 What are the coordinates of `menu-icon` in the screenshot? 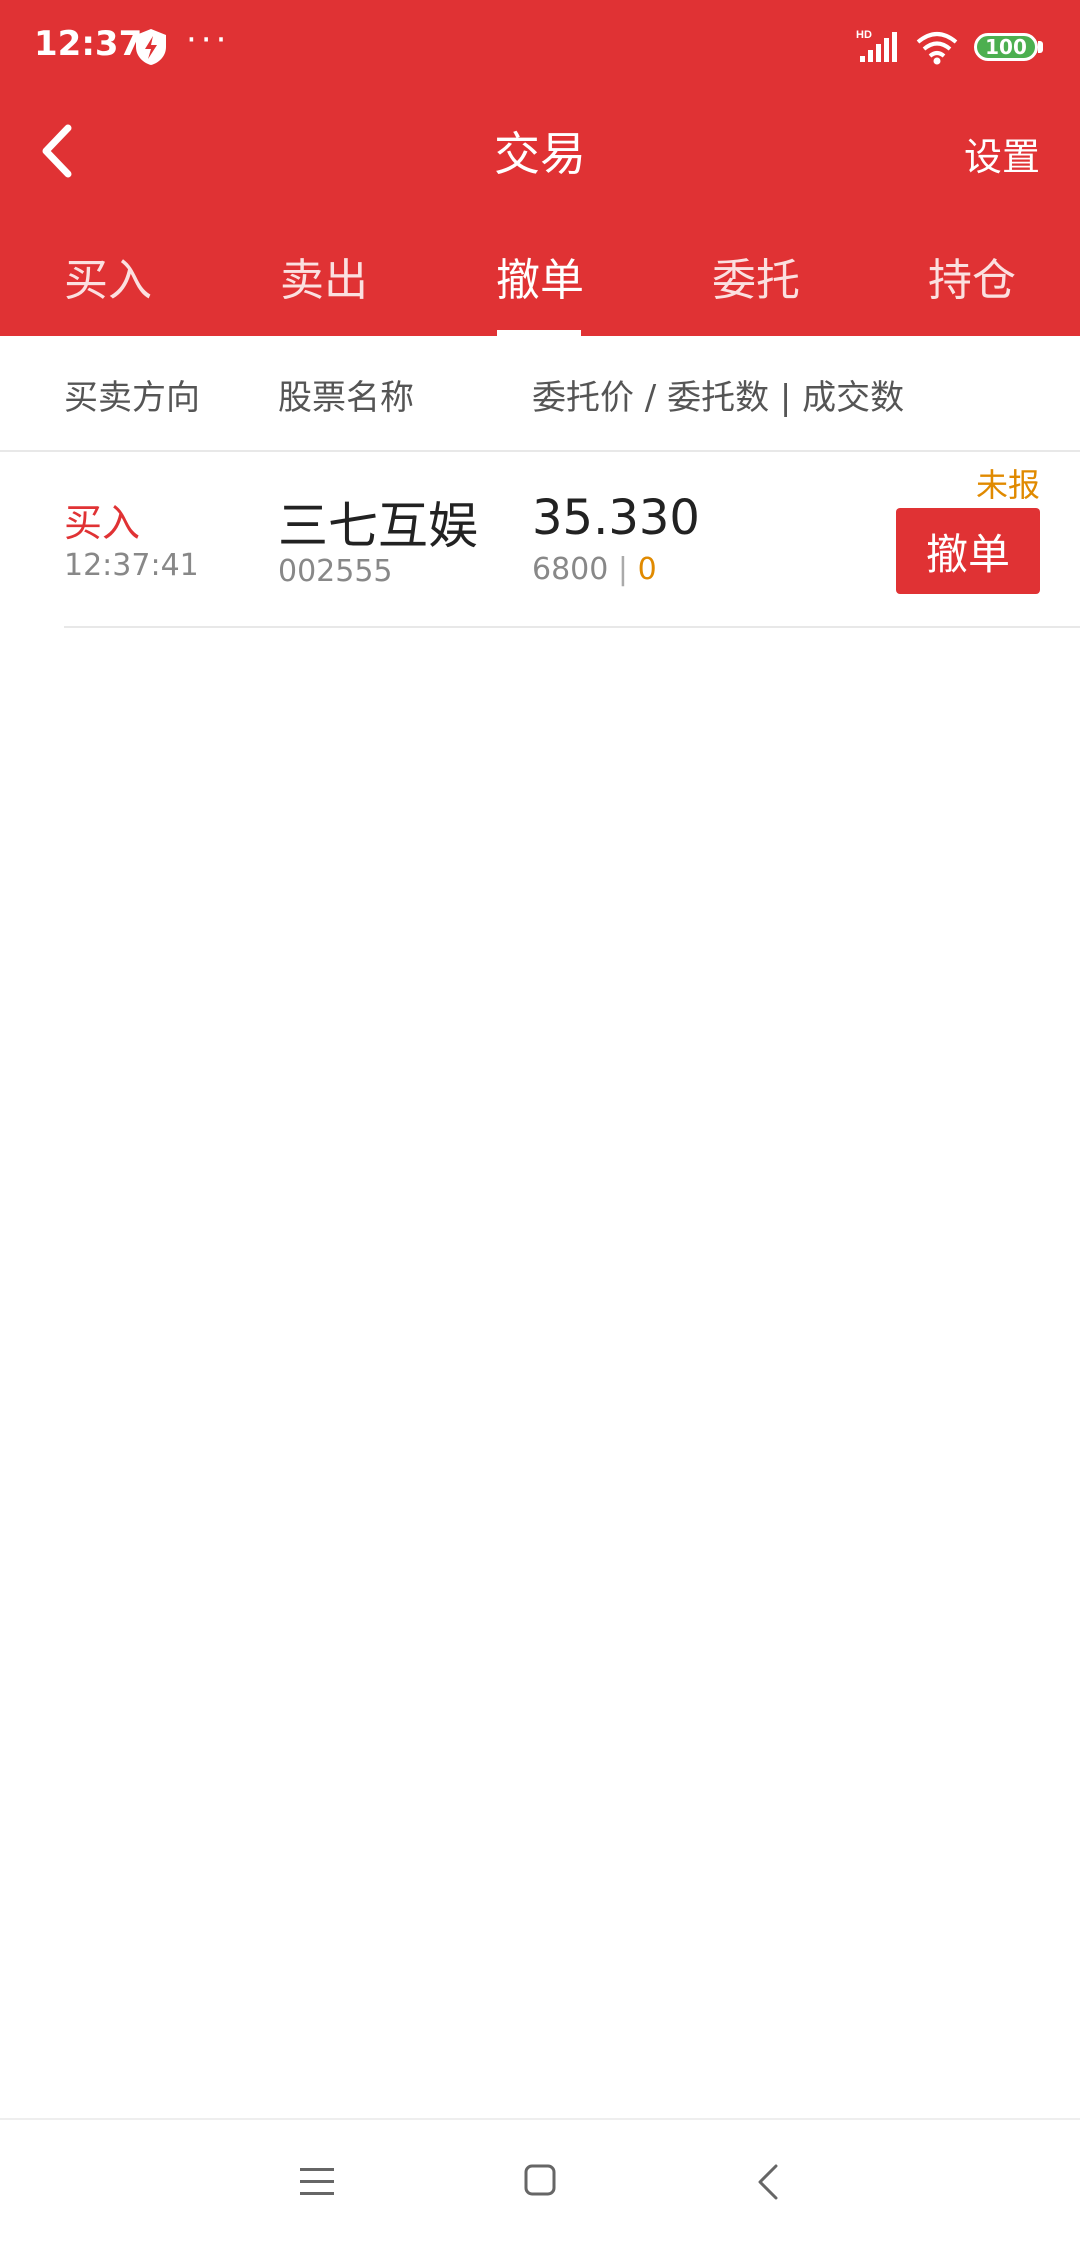 It's located at (317, 2182).